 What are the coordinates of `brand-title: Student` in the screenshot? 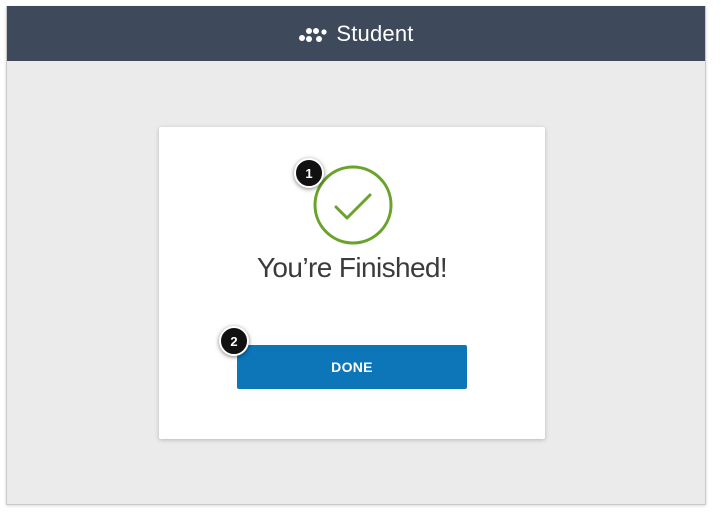 It's located at (375, 33).